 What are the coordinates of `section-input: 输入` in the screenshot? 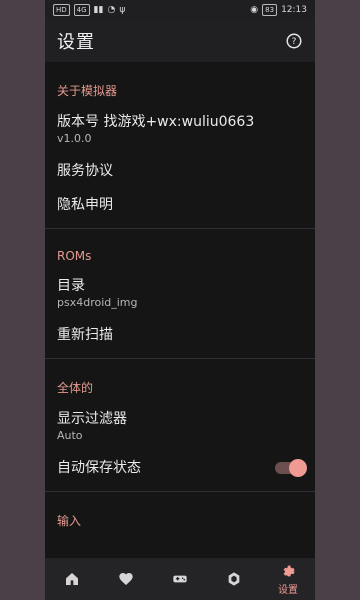 It's located at (180, 513).